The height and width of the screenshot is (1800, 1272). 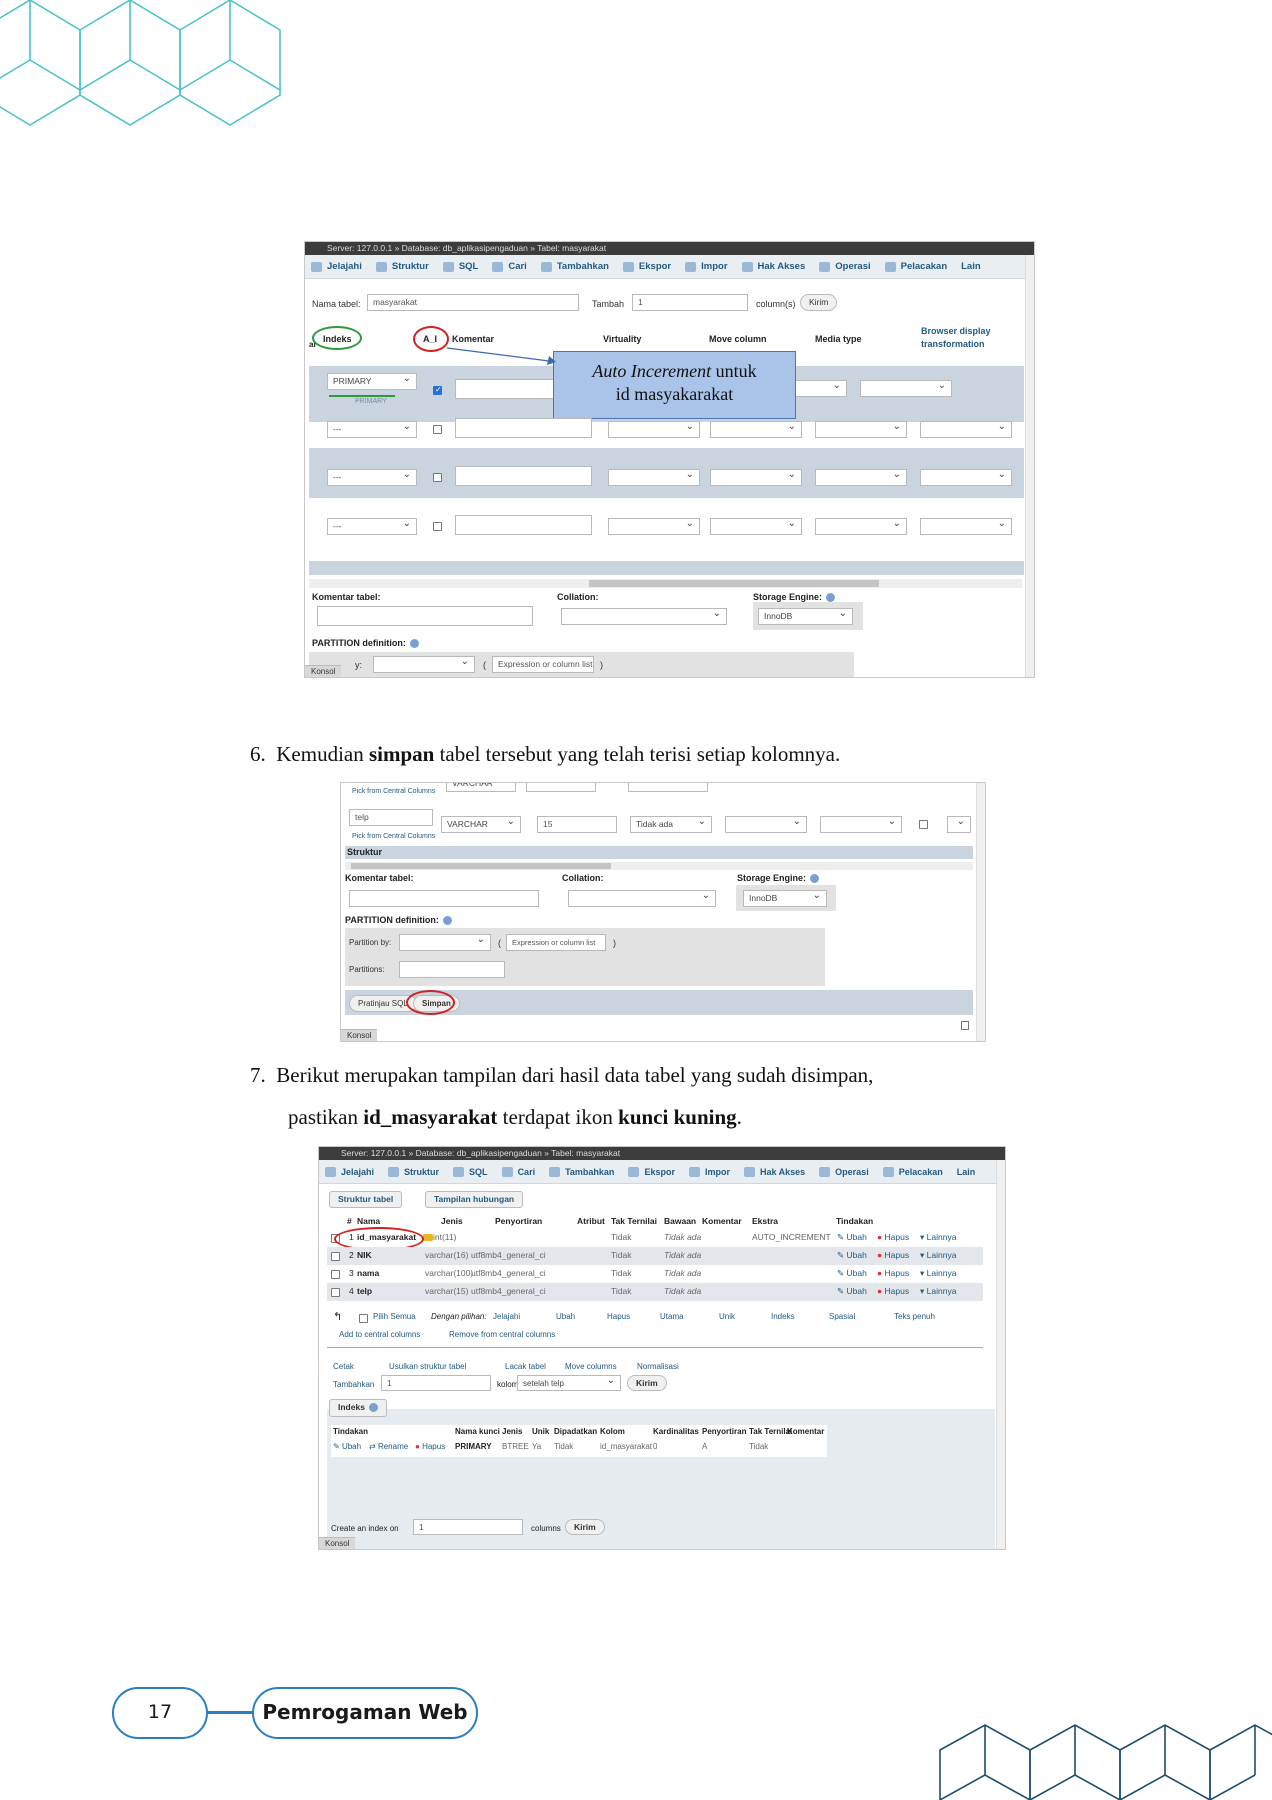 What do you see at coordinates (543, 664) in the screenshot?
I see `expression-input: Expression or column list` at bounding box center [543, 664].